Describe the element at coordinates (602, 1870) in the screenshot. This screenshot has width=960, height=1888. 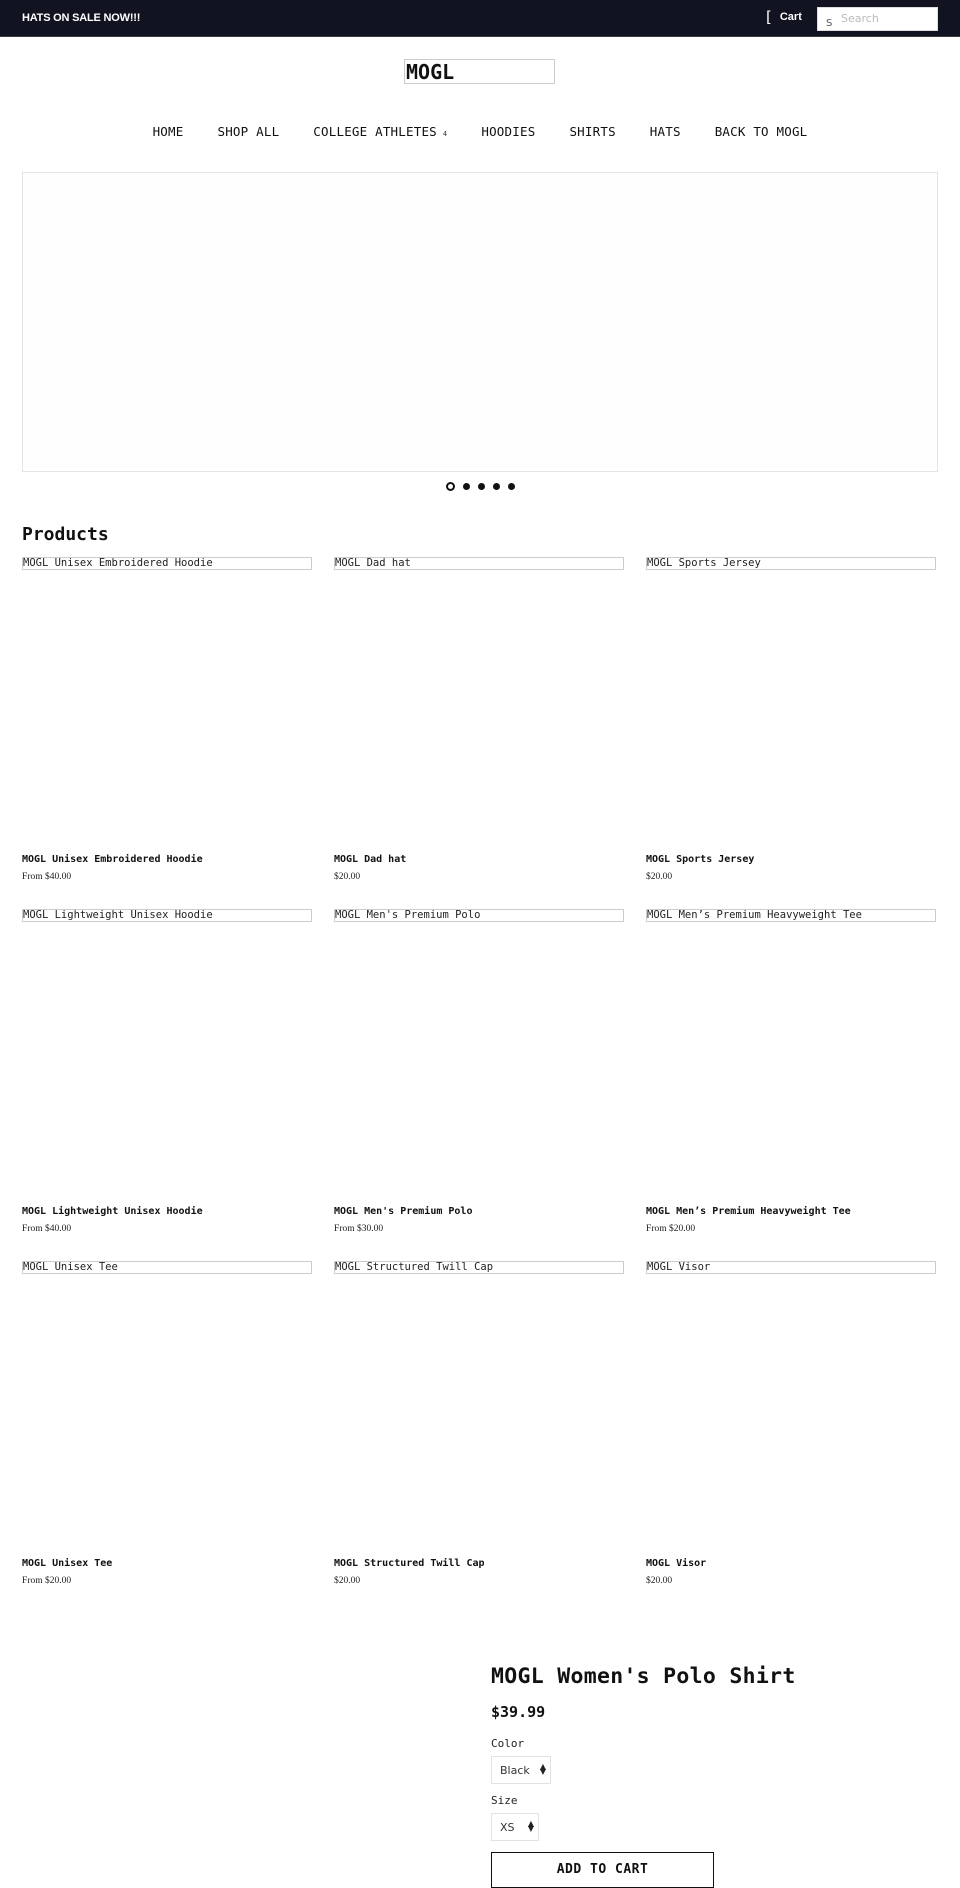
I see `add-to-cart-button: ADD TO CART` at that location.